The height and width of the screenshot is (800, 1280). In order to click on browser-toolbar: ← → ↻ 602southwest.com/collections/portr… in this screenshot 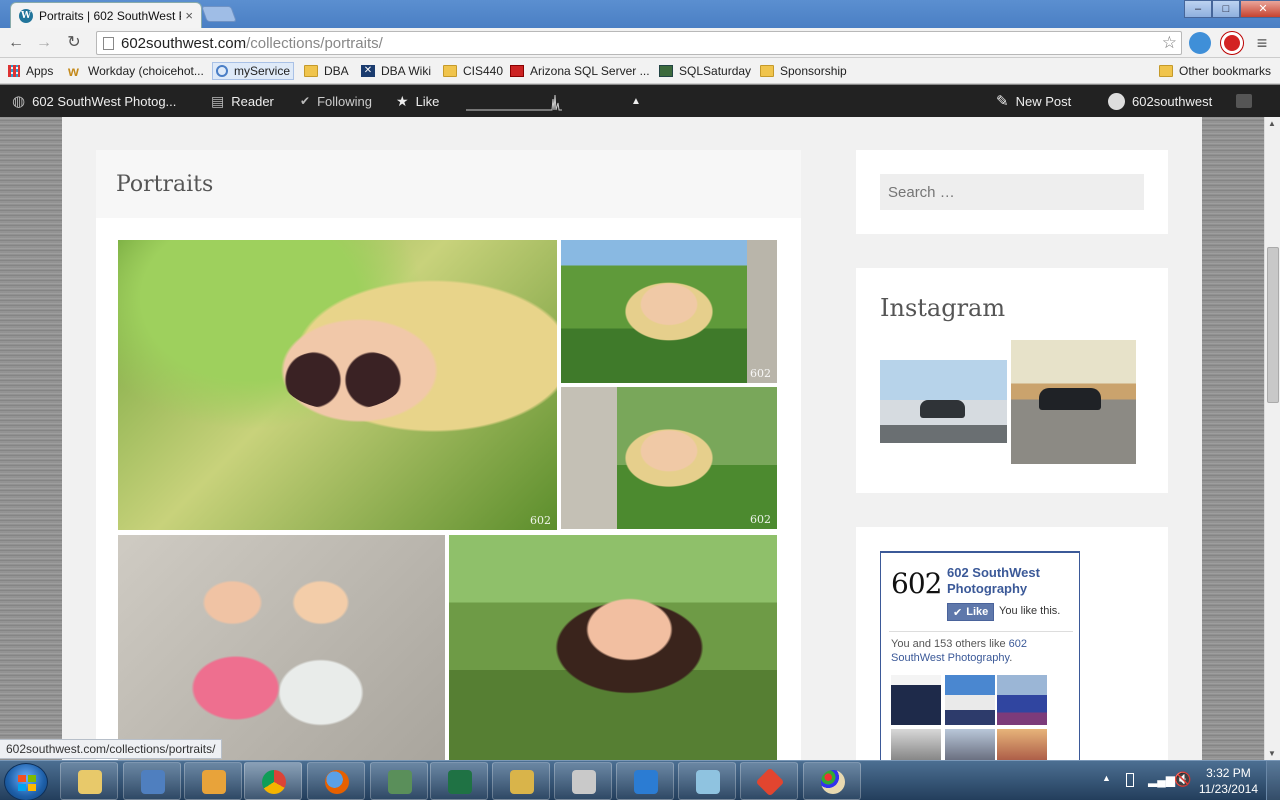, I will do `click(640, 43)`.